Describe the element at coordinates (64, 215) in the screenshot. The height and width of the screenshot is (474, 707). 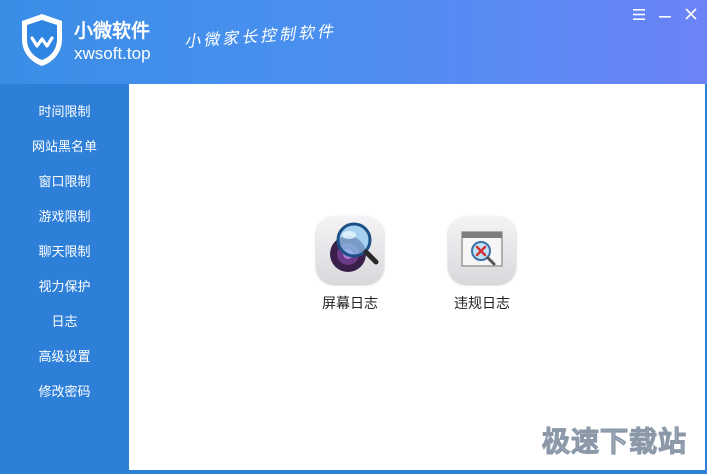
I see `sidebar-item-game-limit: 游戏限制` at that location.